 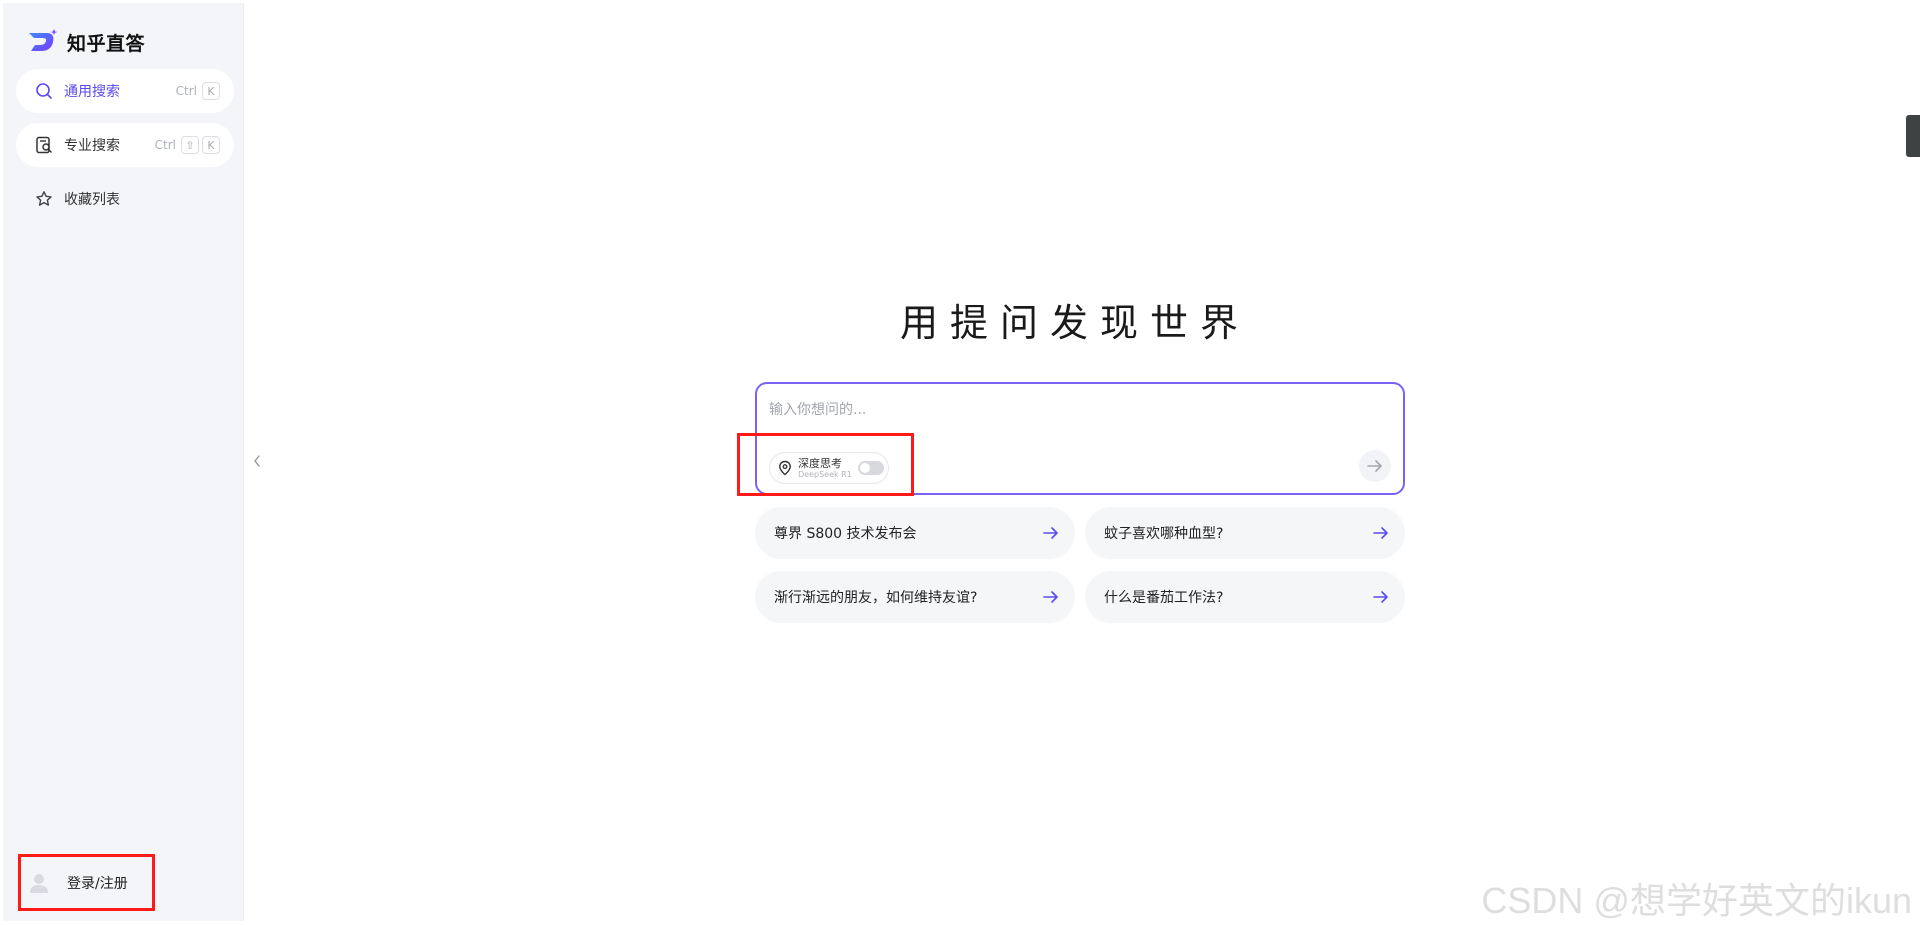 I want to click on shortcut-hint: Ctrl K, so click(x=198, y=91).